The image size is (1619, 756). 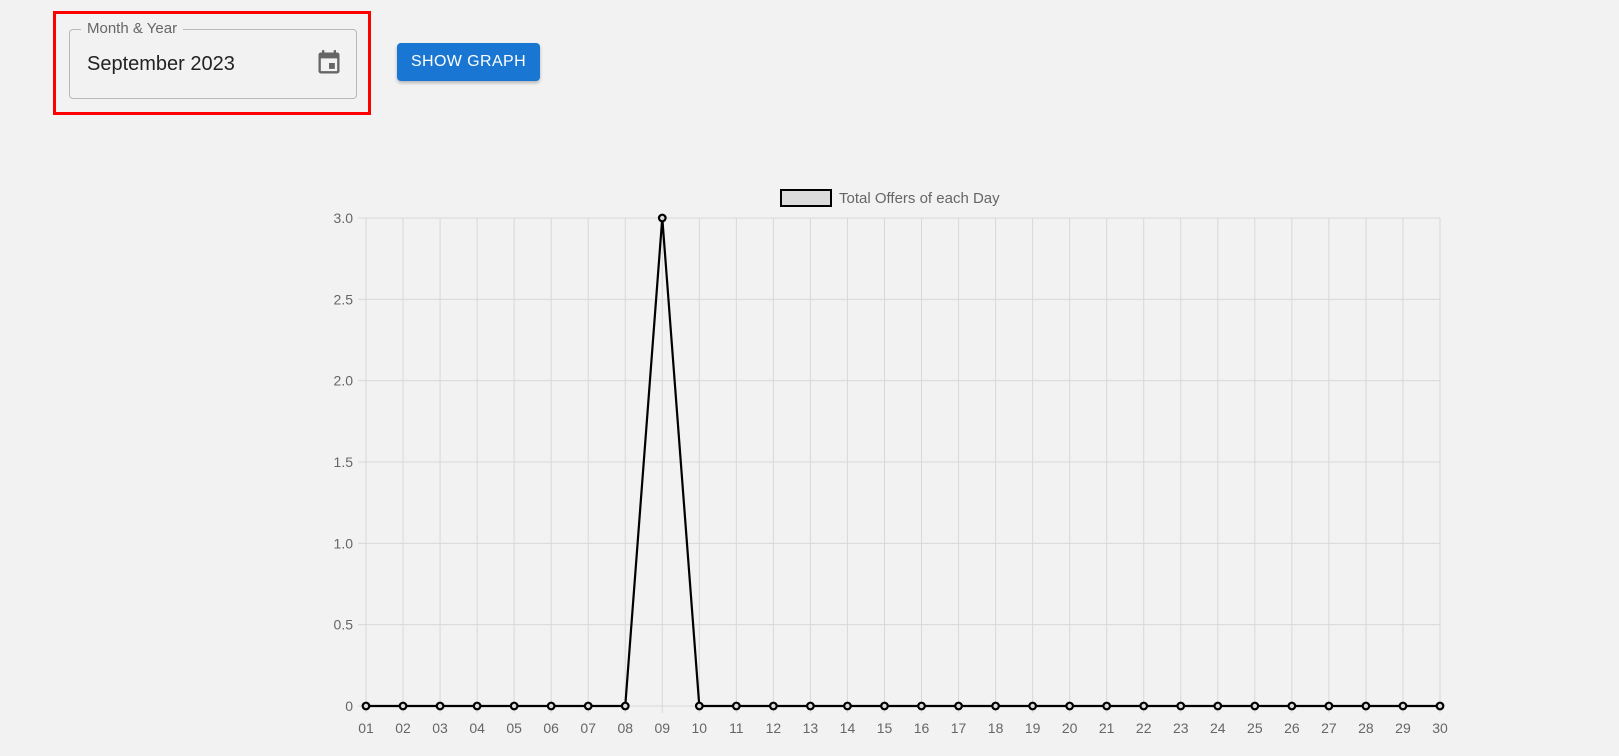 I want to click on y-tick-label: 2.0, so click(x=344, y=381).